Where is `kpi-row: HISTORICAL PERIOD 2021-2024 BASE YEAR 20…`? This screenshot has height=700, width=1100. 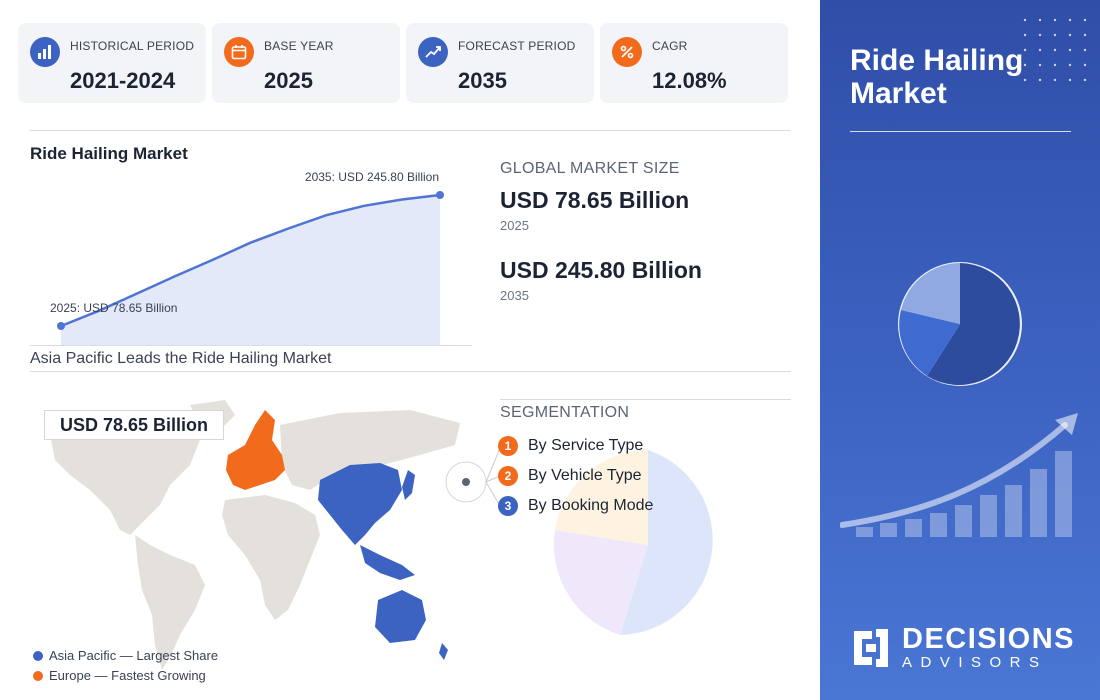 kpi-row: HISTORICAL PERIOD 2021-2024 BASE YEAR 20… is located at coordinates (403, 63).